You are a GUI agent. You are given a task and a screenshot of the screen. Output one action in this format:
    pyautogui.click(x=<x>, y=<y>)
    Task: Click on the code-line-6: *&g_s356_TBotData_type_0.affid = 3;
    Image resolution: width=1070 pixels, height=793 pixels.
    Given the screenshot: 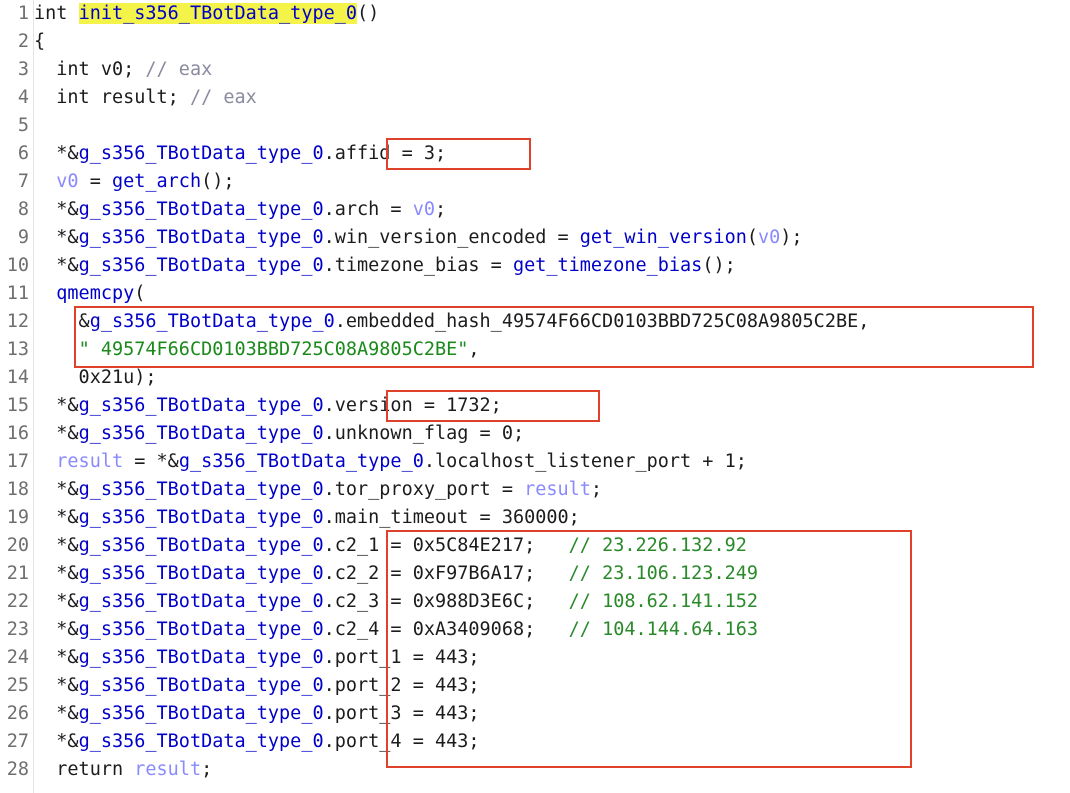 What is the action you would take?
    pyautogui.click(x=240, y=154)
    